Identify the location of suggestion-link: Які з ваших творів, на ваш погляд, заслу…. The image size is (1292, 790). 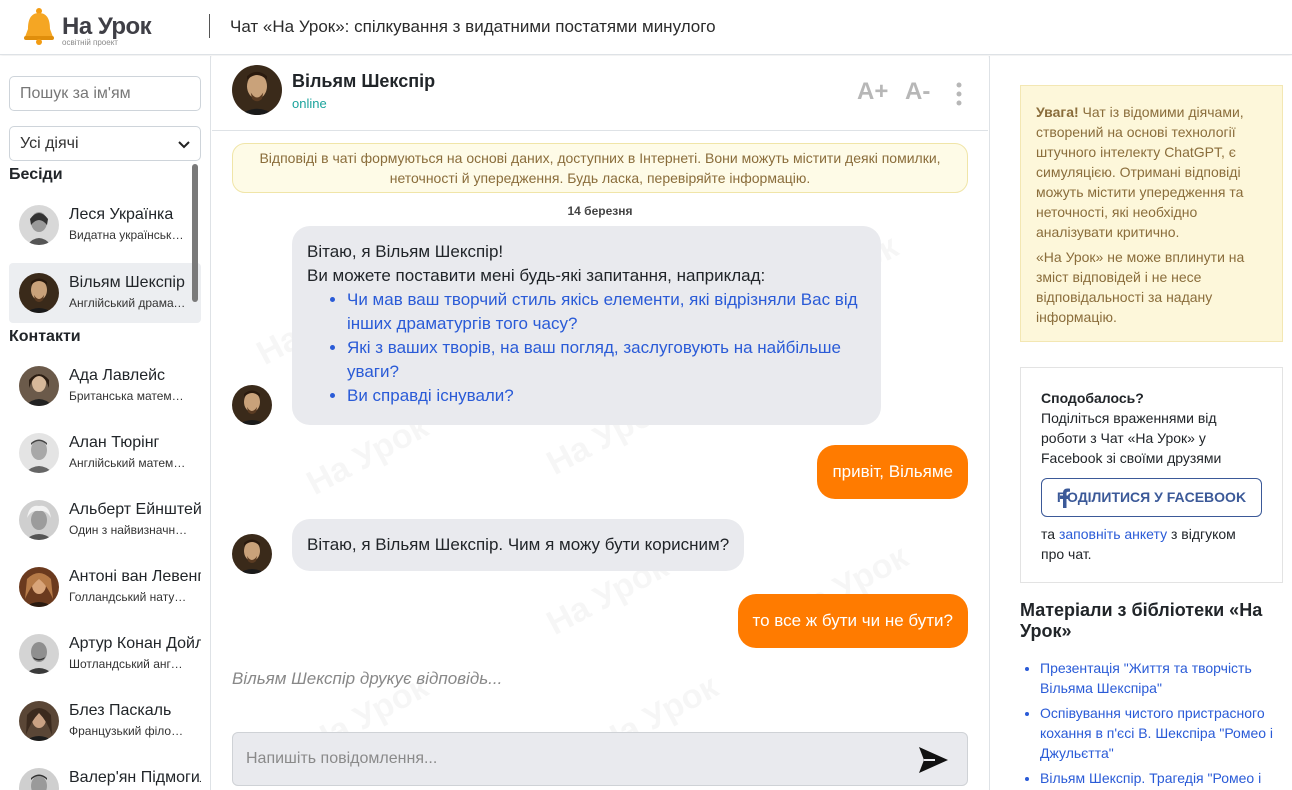
(594, 359).